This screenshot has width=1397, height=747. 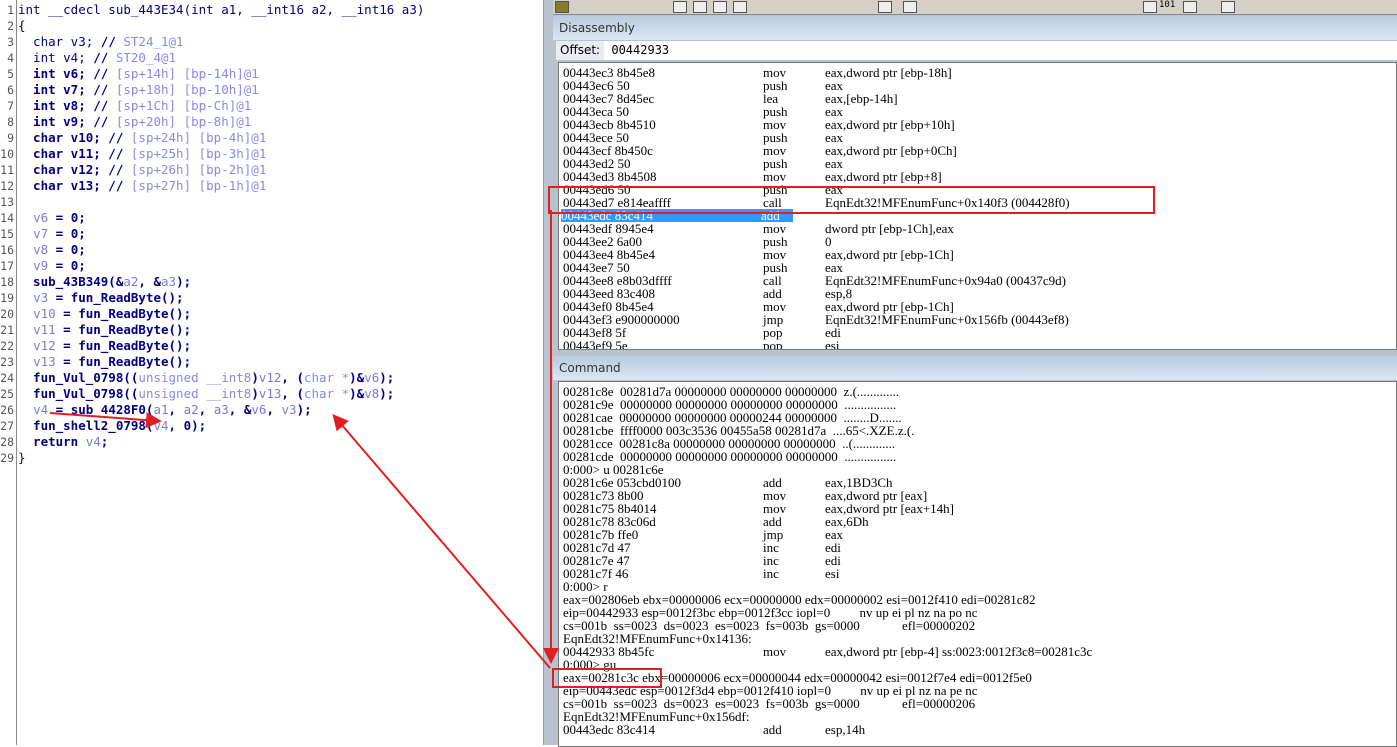 What do you see at coordinates (889, 228) in the screenshot?
I see `operands: dword ptr [ebp-1Ch],eax` at bounding box center [889, 228].